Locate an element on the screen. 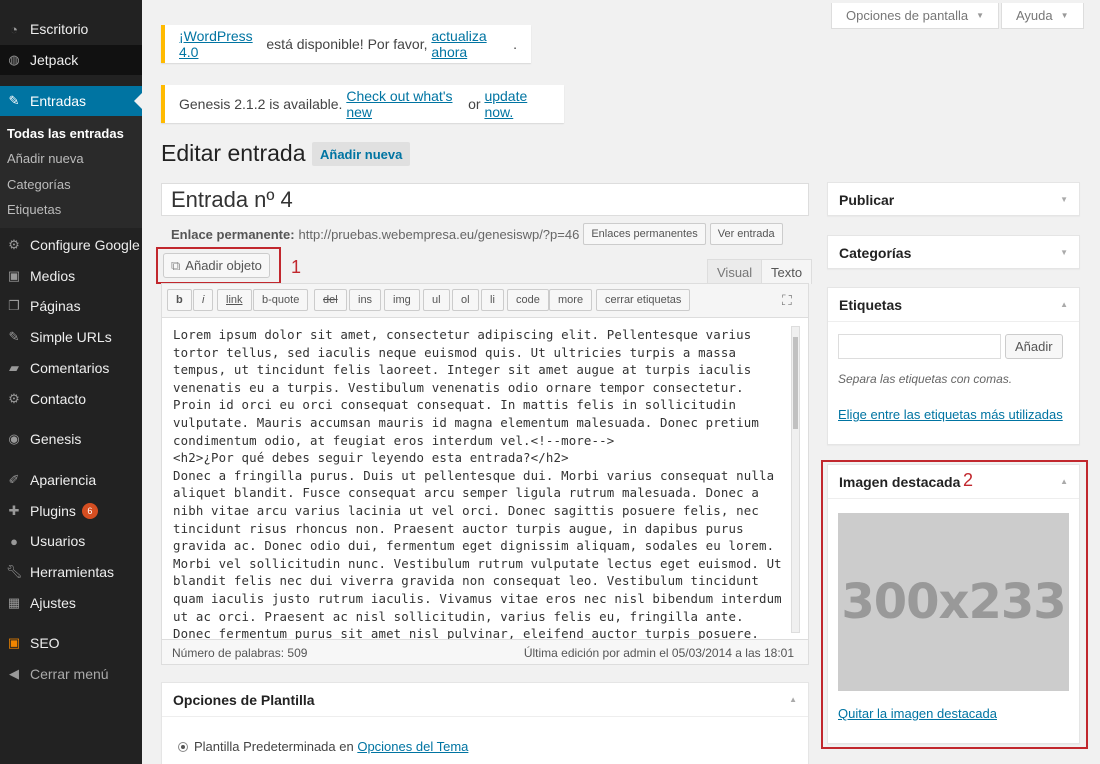  qt-li-button: li is located at coordinates (492, 300).